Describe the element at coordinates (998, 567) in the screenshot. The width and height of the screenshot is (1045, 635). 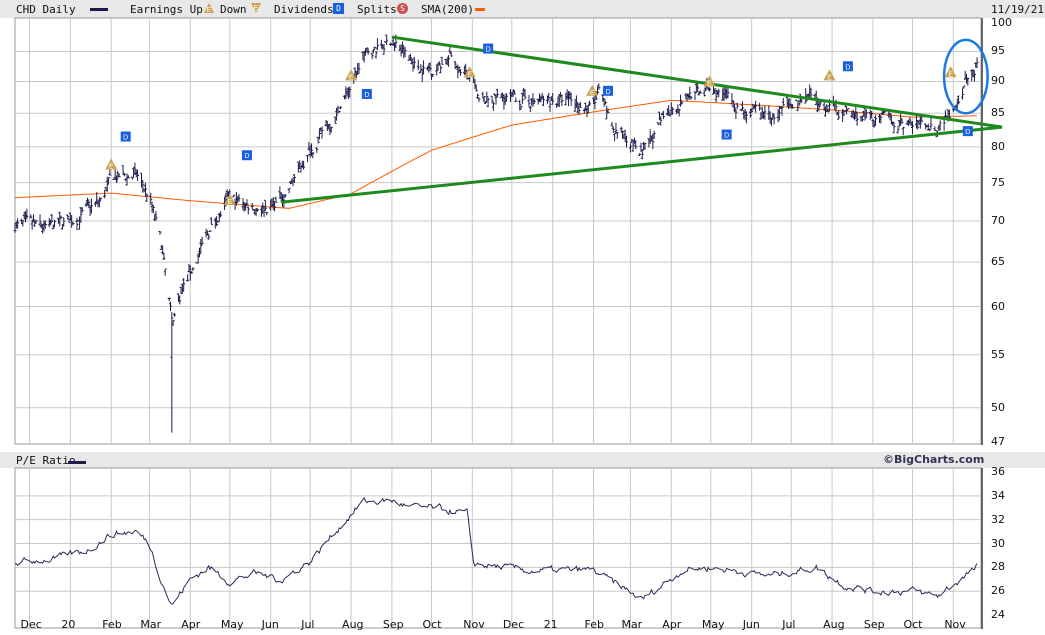
I see `pe-tick-label: 28` at that location.